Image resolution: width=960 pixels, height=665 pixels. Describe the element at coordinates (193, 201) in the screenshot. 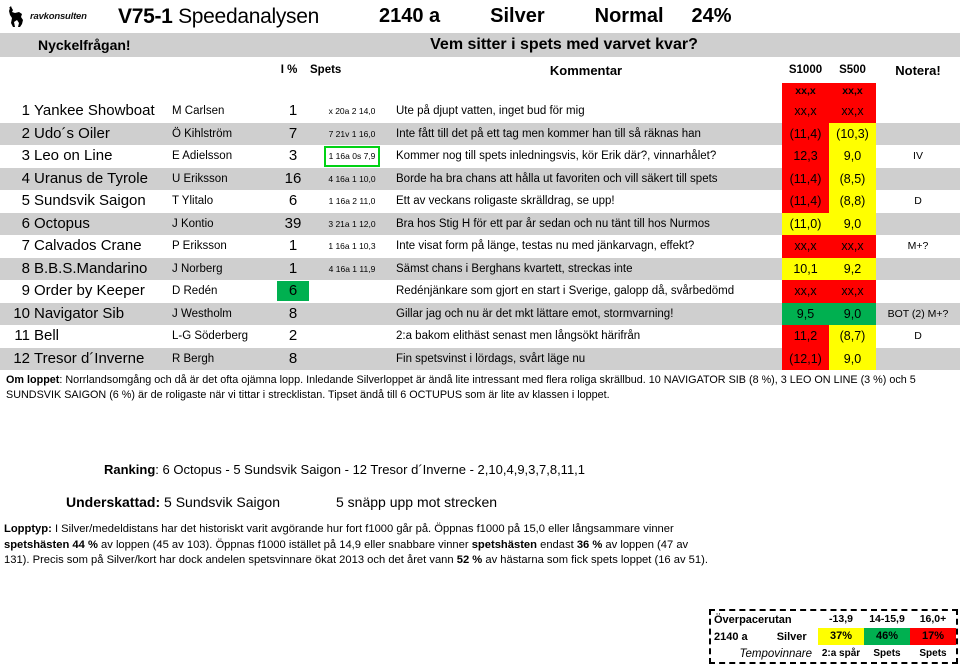

I see `row-driver-name: T Ylitalo` at that location.